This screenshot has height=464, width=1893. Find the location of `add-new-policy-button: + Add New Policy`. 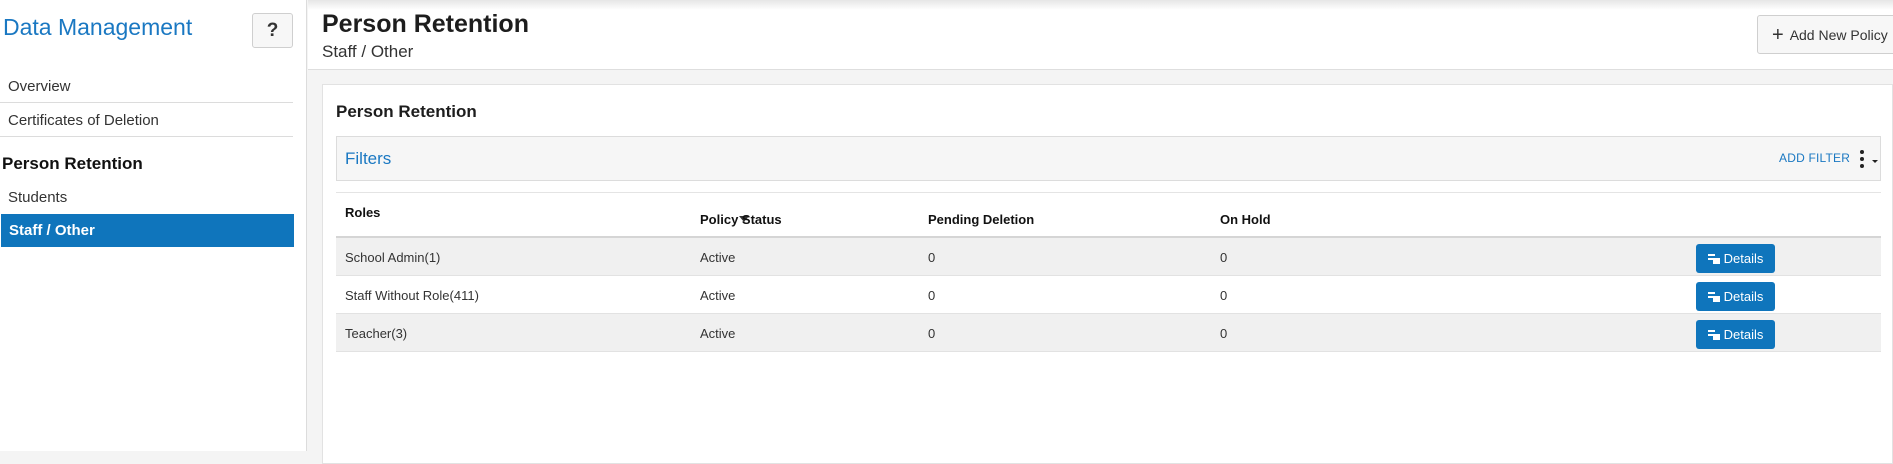

add-new-policy-button: + Add New Policy is located at coordinates (1825, 34).